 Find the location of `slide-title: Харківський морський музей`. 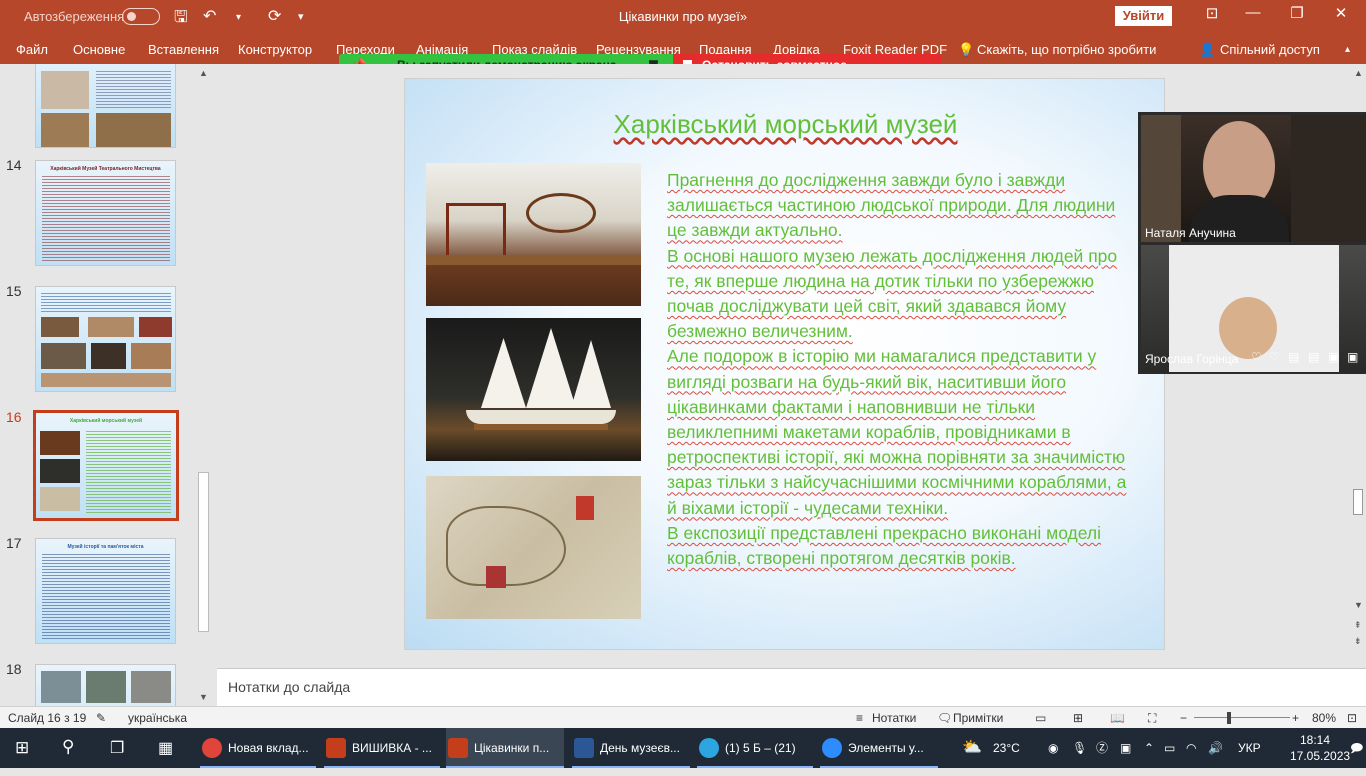

slide-title: Харківський морський музей is located at coordinates (785, 124).